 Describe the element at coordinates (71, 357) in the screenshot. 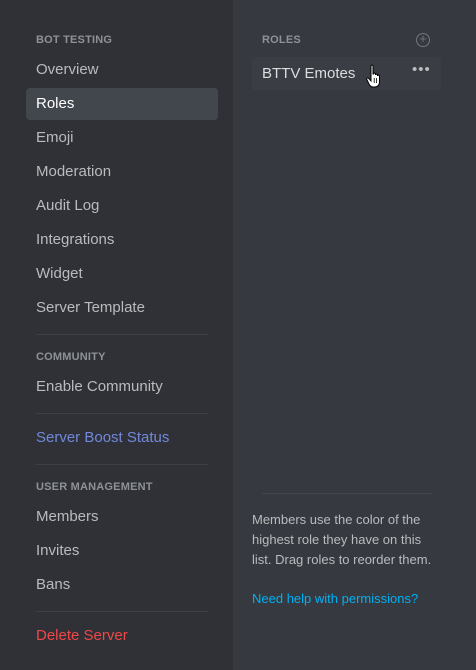

I see `community-header: COMMUNITY` at that location.